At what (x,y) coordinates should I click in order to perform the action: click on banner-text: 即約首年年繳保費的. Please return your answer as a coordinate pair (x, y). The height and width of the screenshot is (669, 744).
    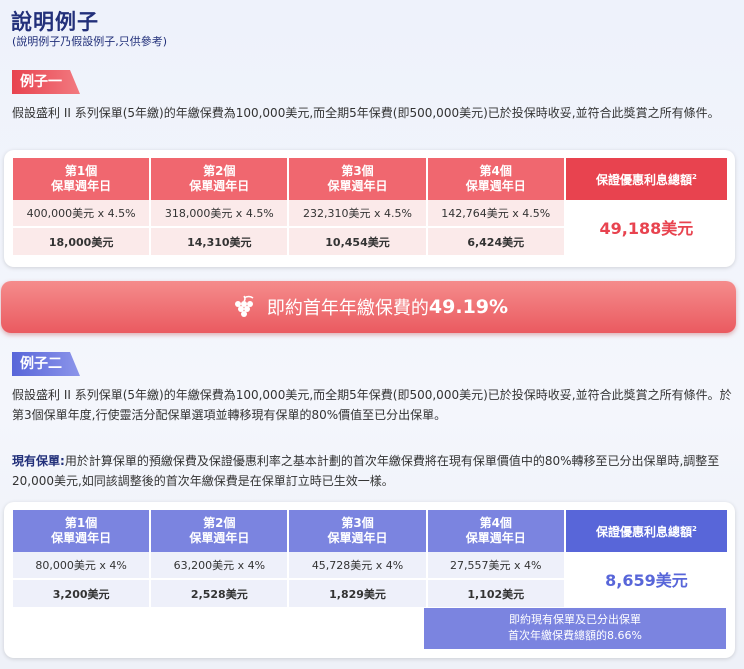
    Looking at the image, I should click on (347, 308).